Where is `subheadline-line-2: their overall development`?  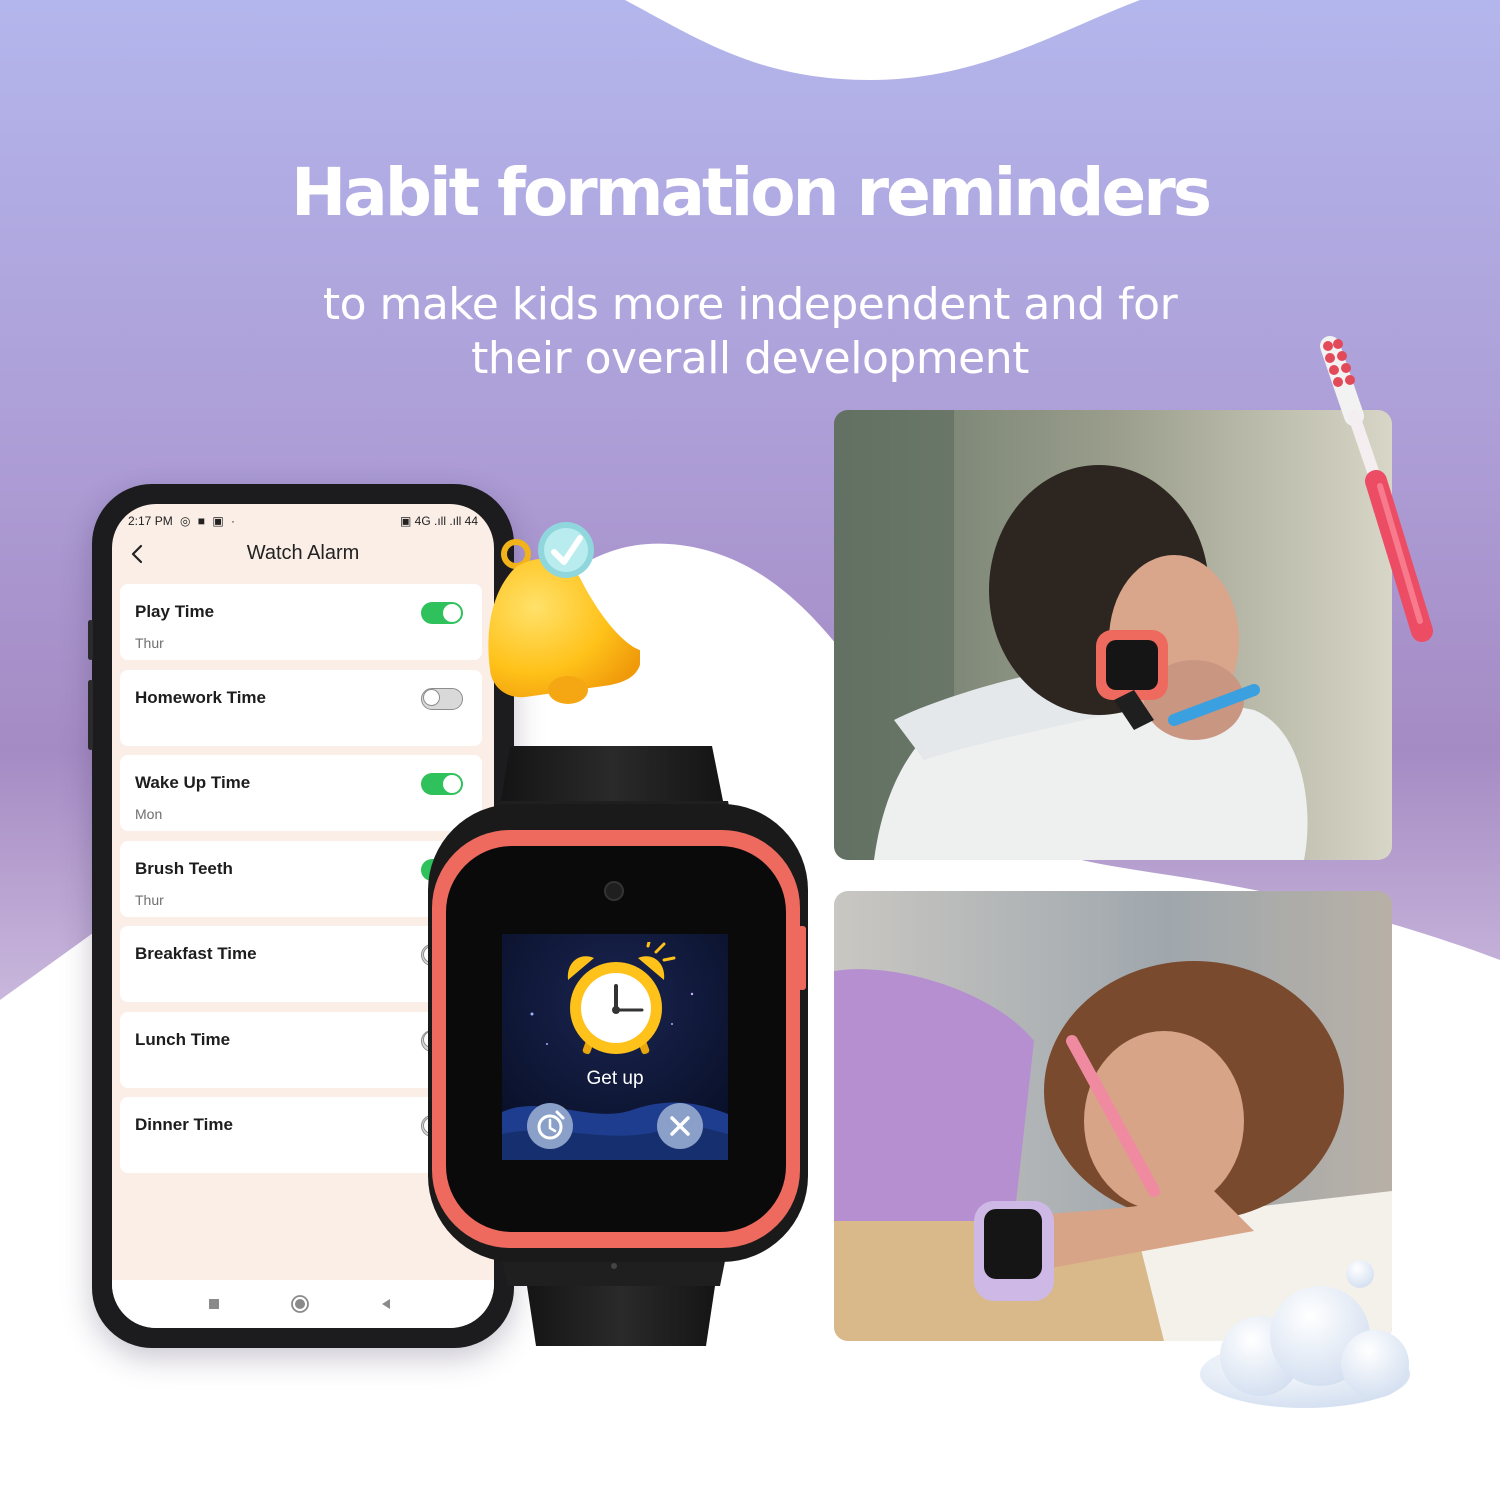
subheadline-line-2: their overall development is located at coordinates (750, 358).